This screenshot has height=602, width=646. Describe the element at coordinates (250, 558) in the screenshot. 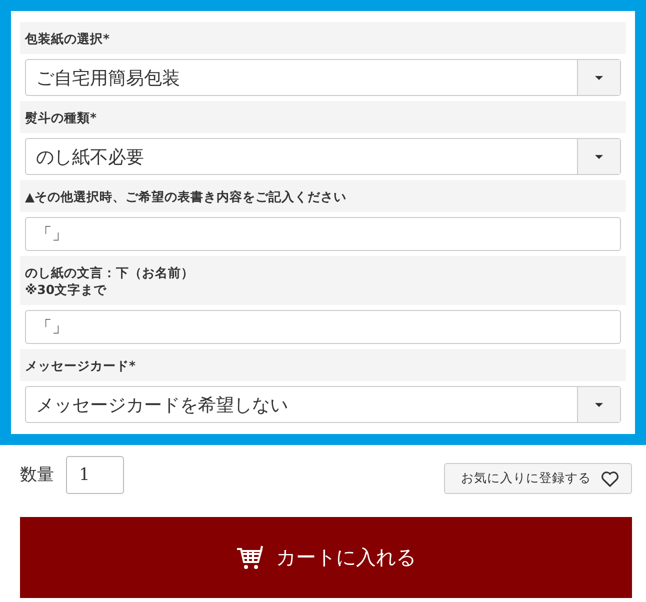

I see `cart-icon` at that location.